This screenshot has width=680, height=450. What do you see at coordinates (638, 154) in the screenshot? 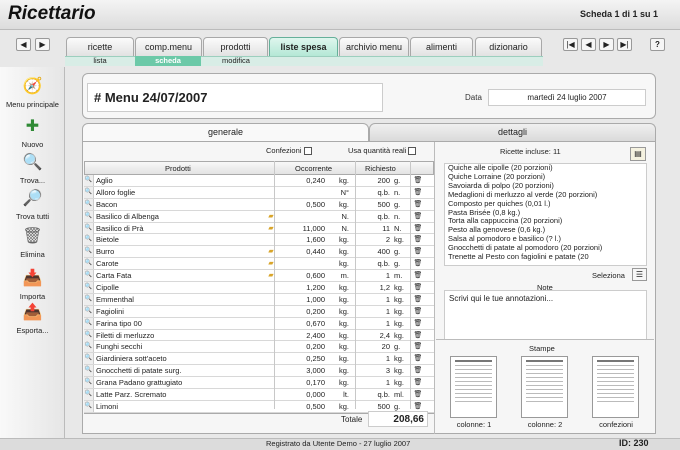
I see `recipes-detail-button: ▤` at bounding box center [638, 154].